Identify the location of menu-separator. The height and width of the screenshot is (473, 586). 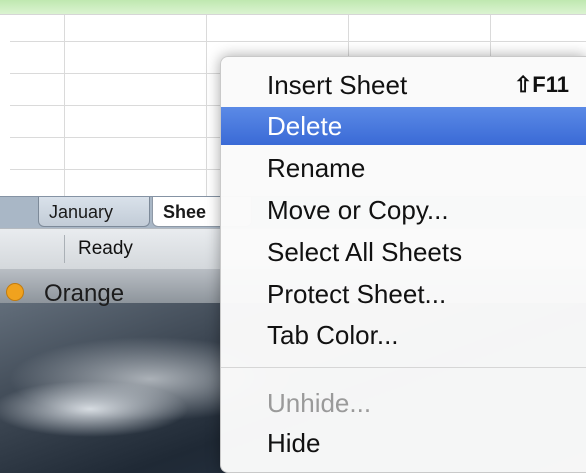
(403, 367).